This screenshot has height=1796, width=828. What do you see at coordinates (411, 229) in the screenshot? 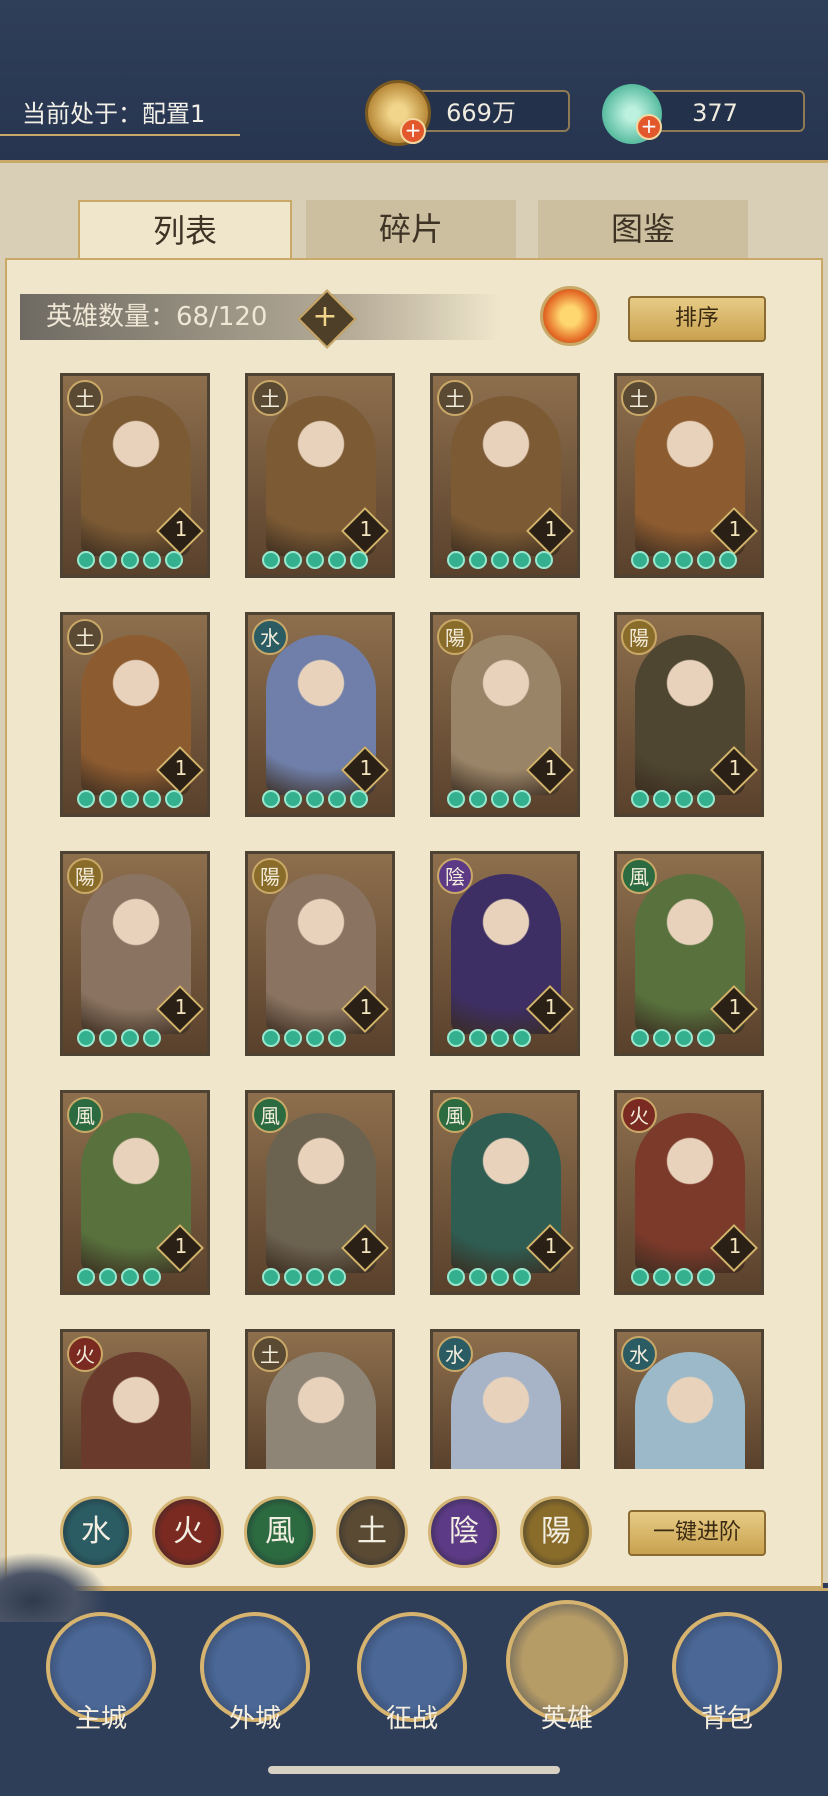
I see `tab-fragments: 碎片` at bounding box center [411, 229].